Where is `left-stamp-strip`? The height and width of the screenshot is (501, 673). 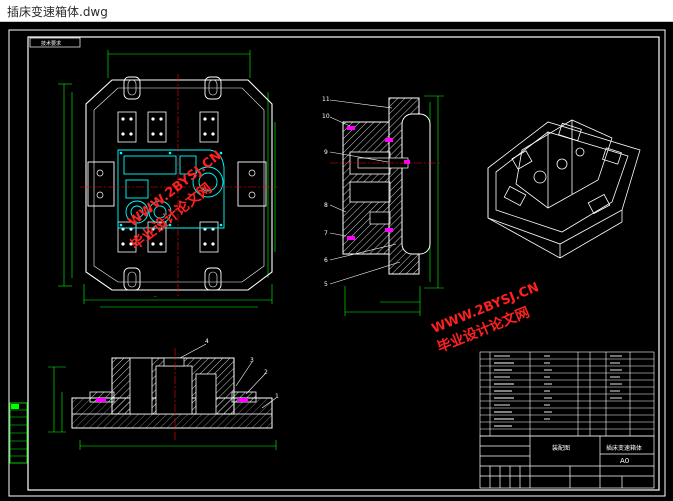 left-stamp-strip is located at coordinates (18, 433).